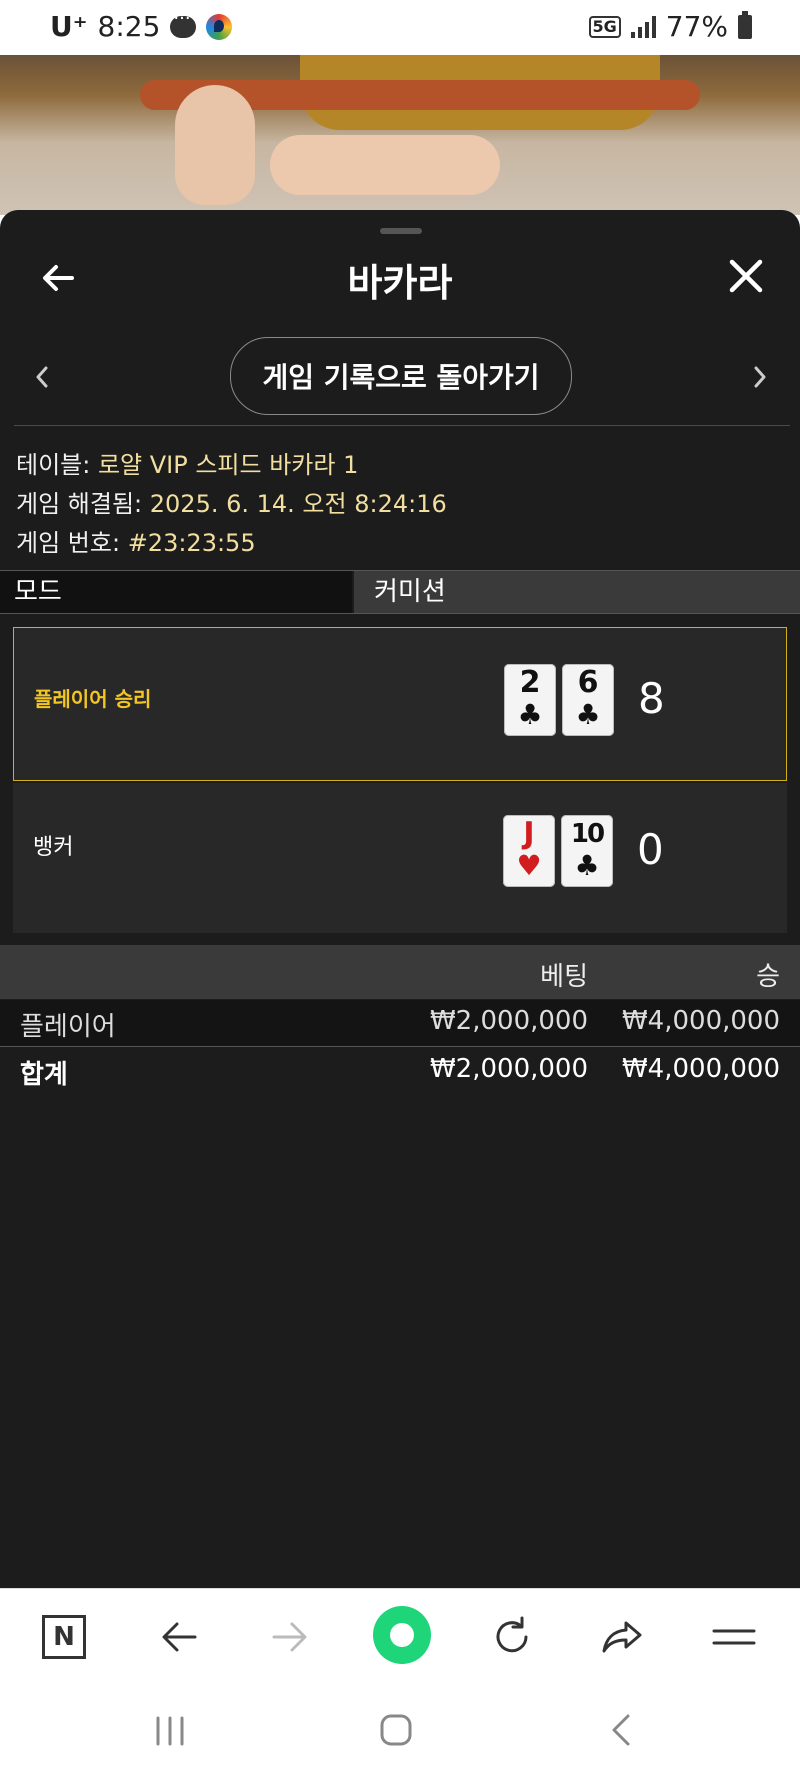 This screenshot has width=800, height=1778. What do you see at coordinates (68, 1027) in the screenshot?
I see `bet-name: 플레이어` at bounding box center [68, 1027].